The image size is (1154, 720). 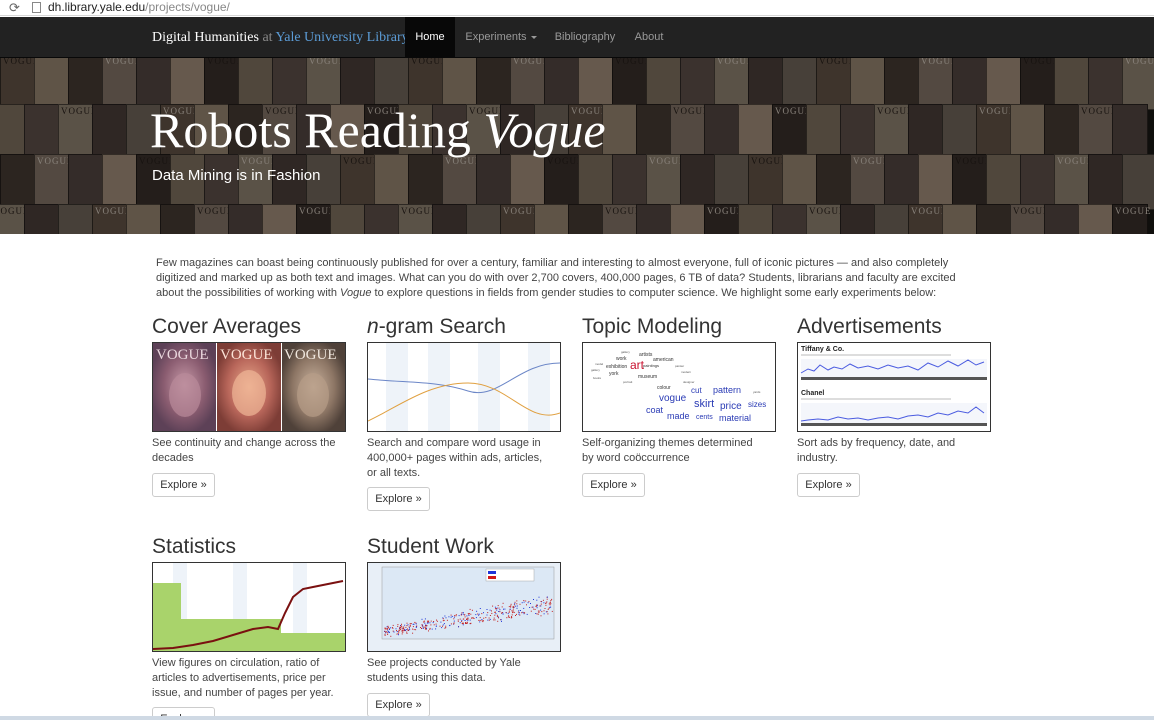 What do you see at coordinates (430, 37) in the screenshot?
I see `nav-home: Home` at bounding box center [430, 37].